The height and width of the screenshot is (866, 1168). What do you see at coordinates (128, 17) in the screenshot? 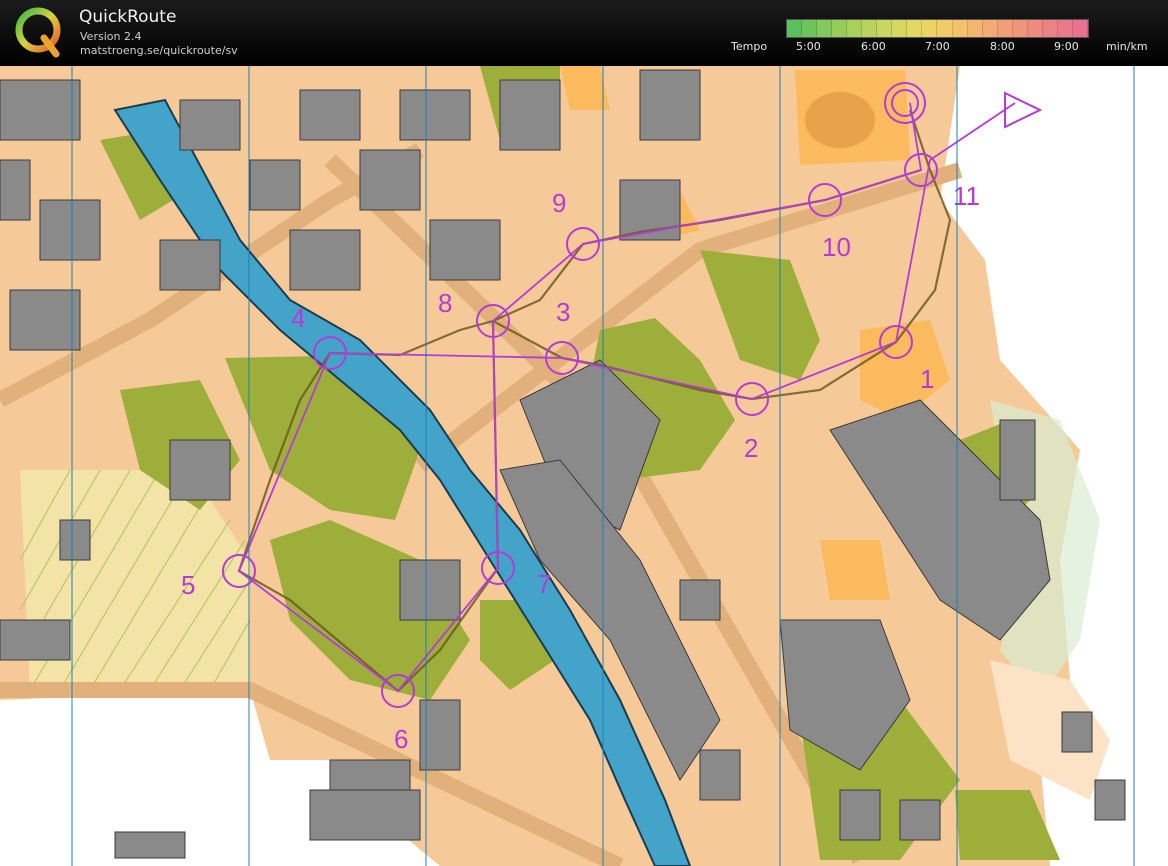
I see `app-title: QuickRoute` at bounding box center [128, 17].